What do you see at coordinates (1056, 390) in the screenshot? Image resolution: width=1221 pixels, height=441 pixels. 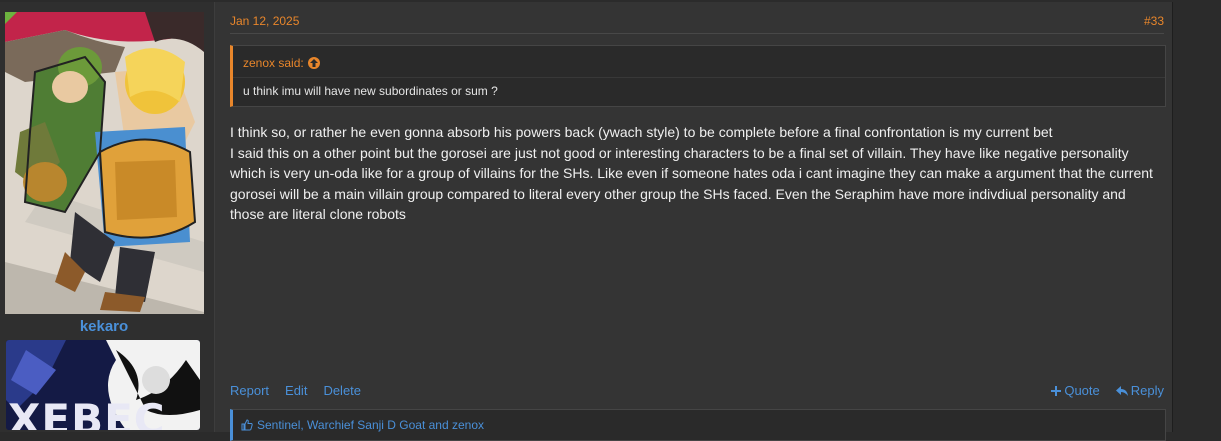 I see `plus-icon` at bounding box center [1056, 390].